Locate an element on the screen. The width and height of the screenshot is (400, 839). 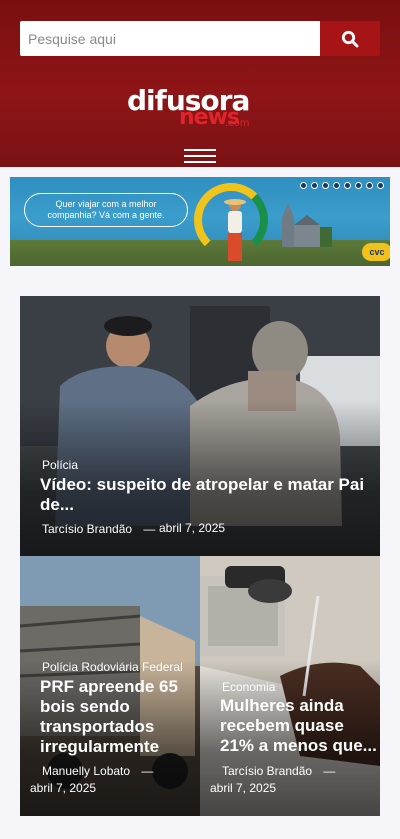
article-category: Polícia Rodoviária Federal is located at coordinates (112, 667).